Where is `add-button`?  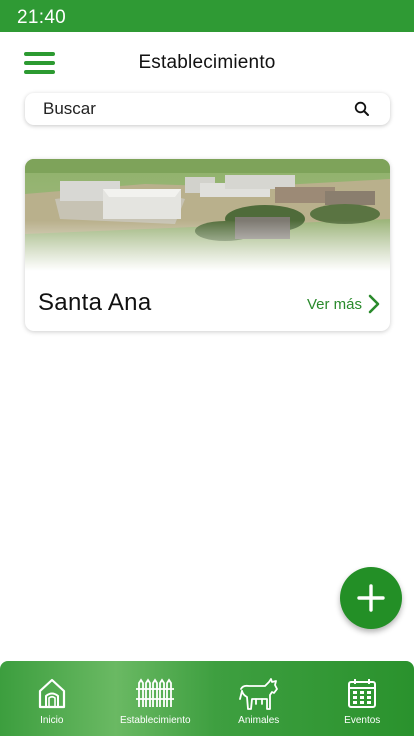 add-button is located at coordinates (371, 598).